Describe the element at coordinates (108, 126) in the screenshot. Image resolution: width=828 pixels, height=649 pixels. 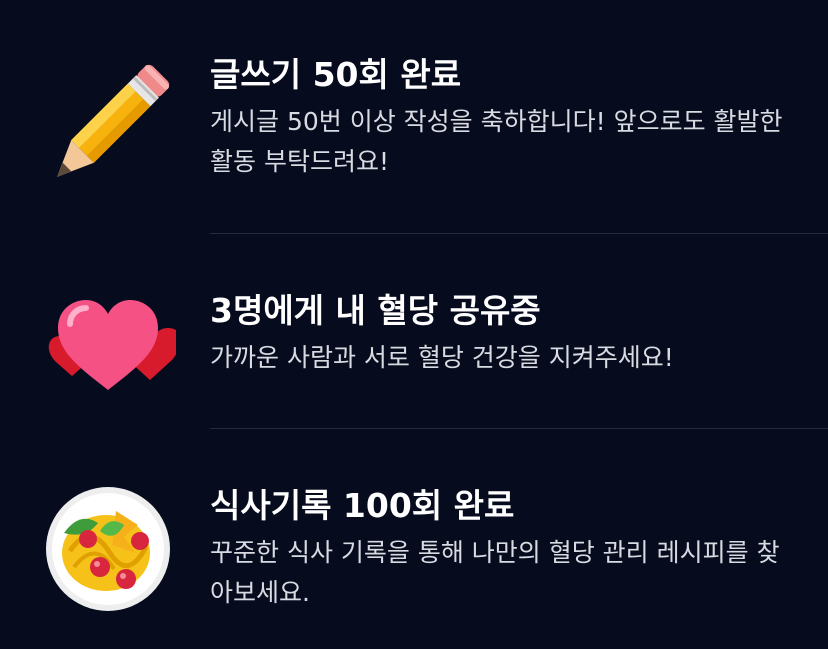
I see `pencil-icon` at that location.